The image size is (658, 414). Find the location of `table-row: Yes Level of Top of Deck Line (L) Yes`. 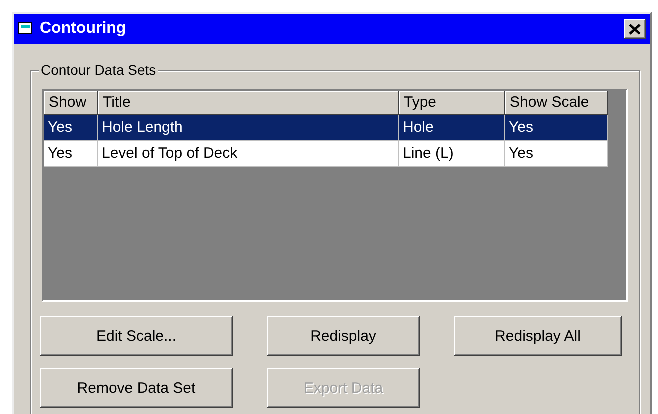

table-row: Yes Level of Top of Deck Line (L) Yes is located at coordinates (335, 154).